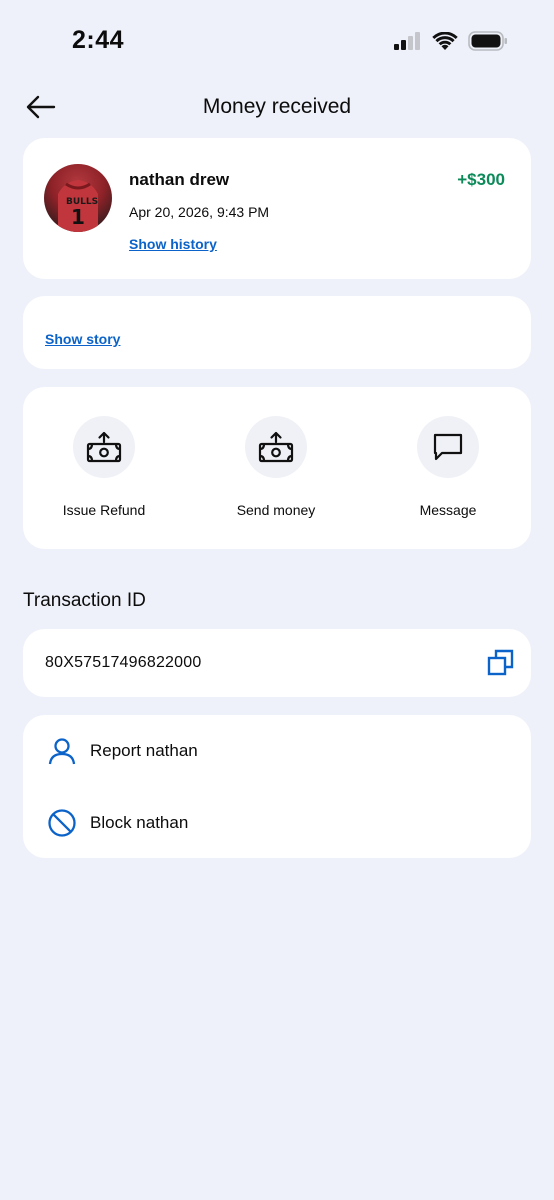  What do you see at coordinates (144, 750) in the screenshot?
I see `report-user-label: Report nathan` at bounding box center [144, 750].